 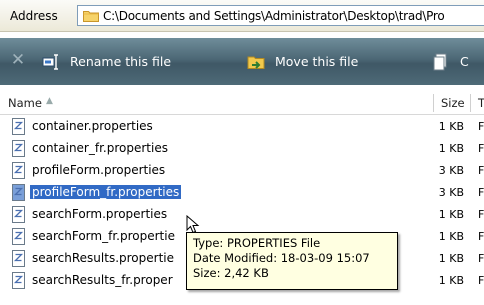 What do you see at coordinates (34, 16) in the screenshot?
I see `address-label: Address` at bounding box center [34, 16].